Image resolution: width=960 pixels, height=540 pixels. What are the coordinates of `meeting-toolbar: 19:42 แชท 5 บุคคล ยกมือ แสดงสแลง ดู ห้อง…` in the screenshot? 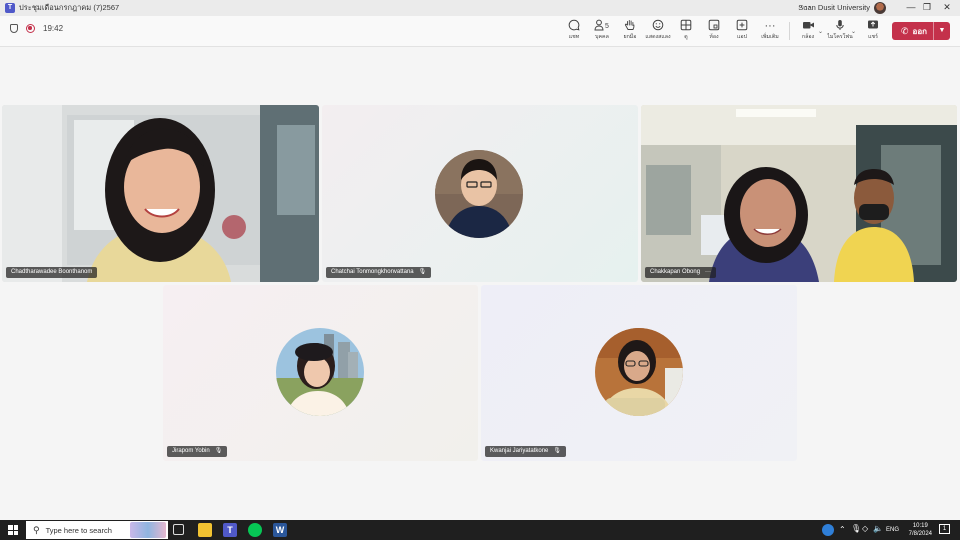 It's located at (480, 31).